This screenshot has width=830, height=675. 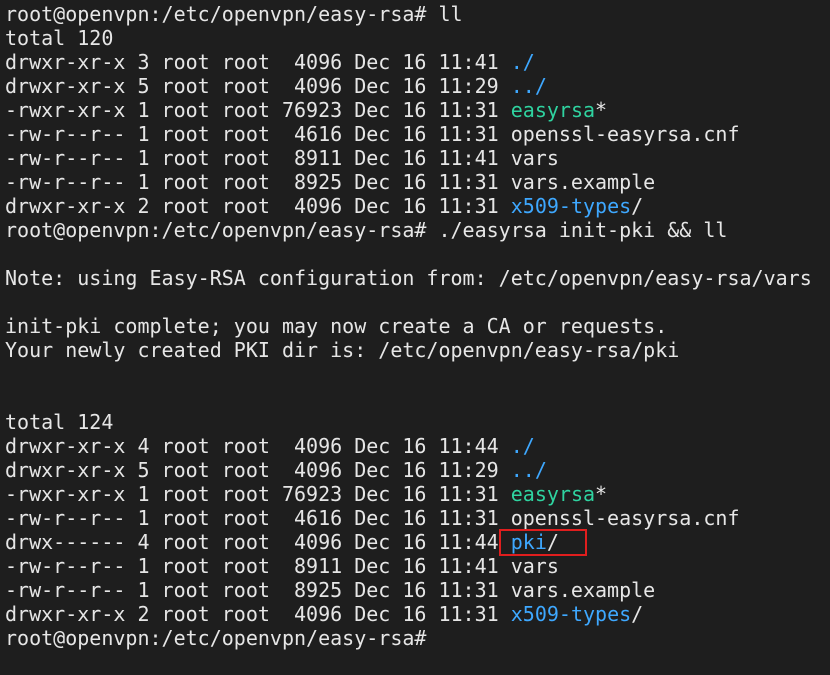 What do you see at coordinates (234, 14) in the screenshot?
I see `terminal-text: root@openvpn:/etc/openvpn/easy-rsa# ll` at bounding box center [234, 14].